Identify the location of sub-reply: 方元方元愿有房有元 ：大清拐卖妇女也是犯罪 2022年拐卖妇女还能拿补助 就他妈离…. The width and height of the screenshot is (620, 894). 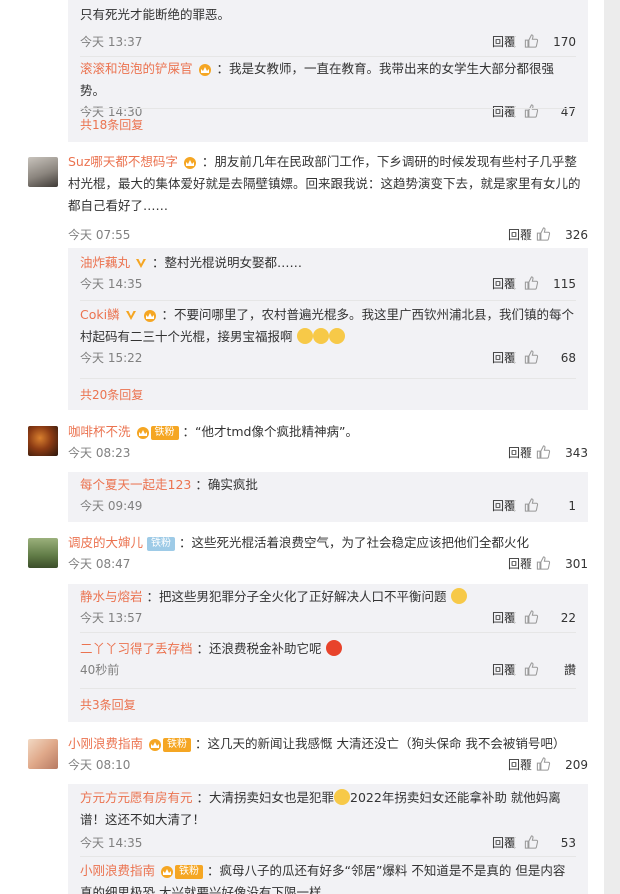
(328, 818).